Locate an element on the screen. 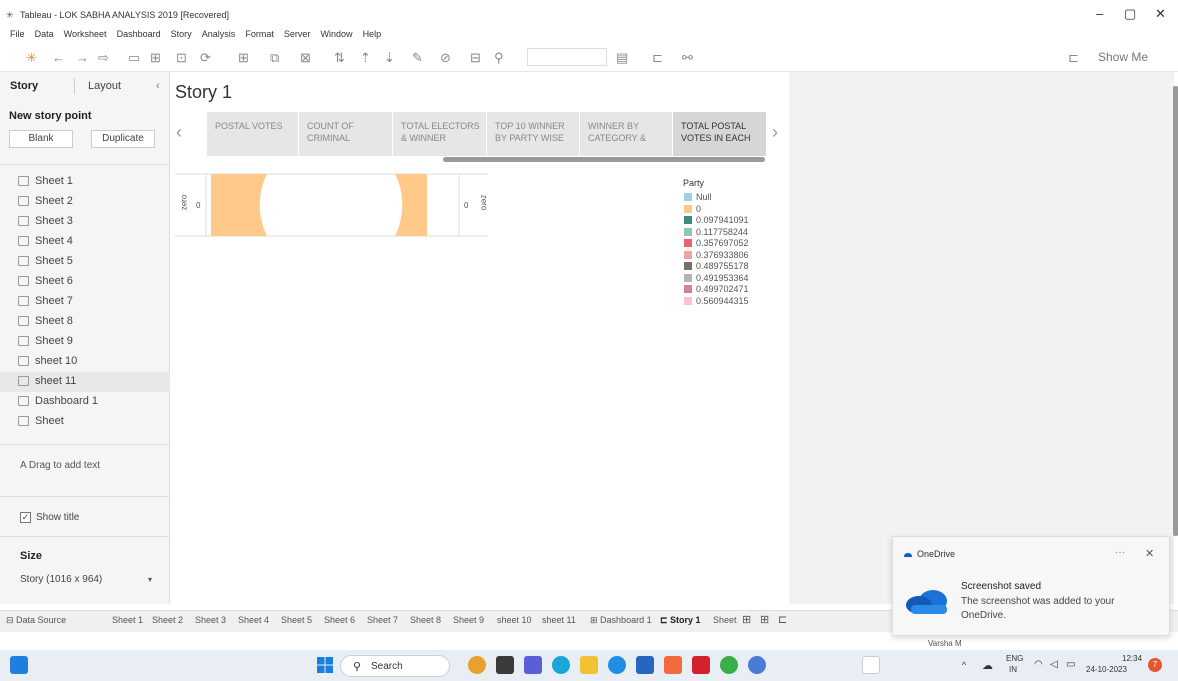 The height and width of the screenshot is (681, 1178). tab-sheet-8: Sheet 8 is located at coordinates (425, 620).